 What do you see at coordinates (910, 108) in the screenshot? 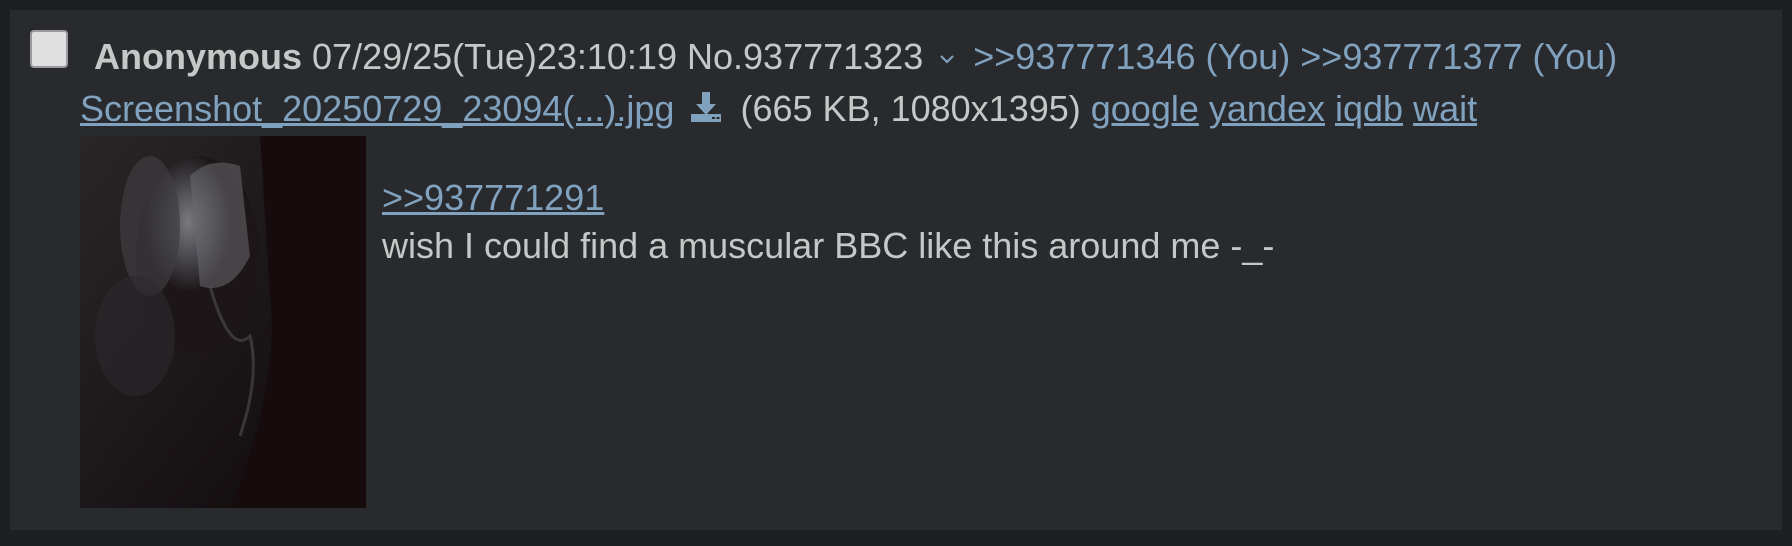
I see `file-size-dimensions: (665 KB, 1080x1395)` at bounding box center [910, 108].